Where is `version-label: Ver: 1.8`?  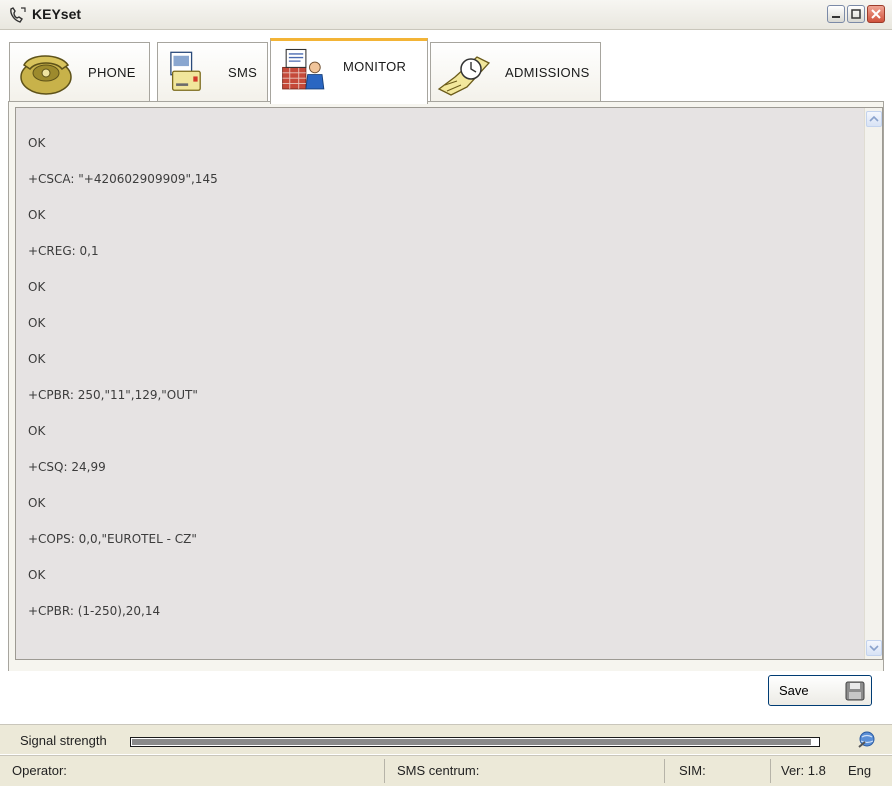 version-label: Ver: 1.8 is located at coordinates (803, 770).